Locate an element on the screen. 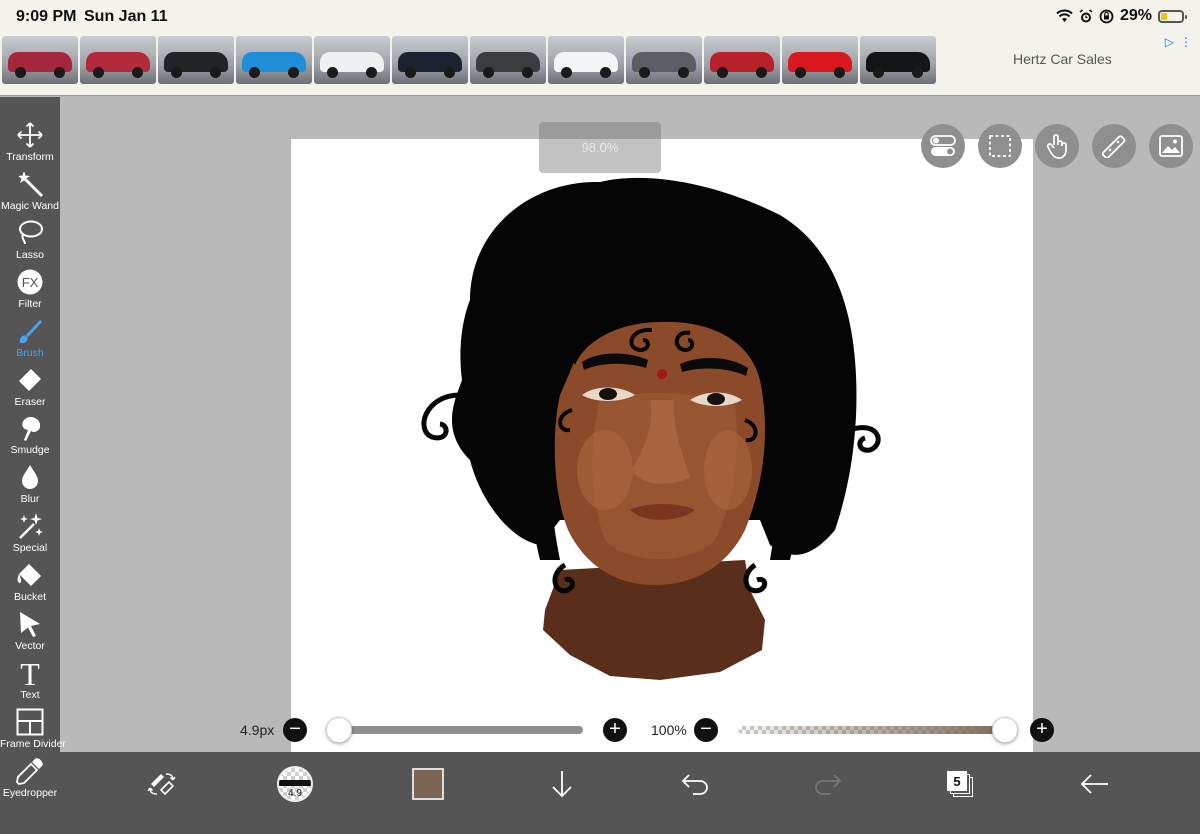  redo-button is located at coordinates (828, 784).